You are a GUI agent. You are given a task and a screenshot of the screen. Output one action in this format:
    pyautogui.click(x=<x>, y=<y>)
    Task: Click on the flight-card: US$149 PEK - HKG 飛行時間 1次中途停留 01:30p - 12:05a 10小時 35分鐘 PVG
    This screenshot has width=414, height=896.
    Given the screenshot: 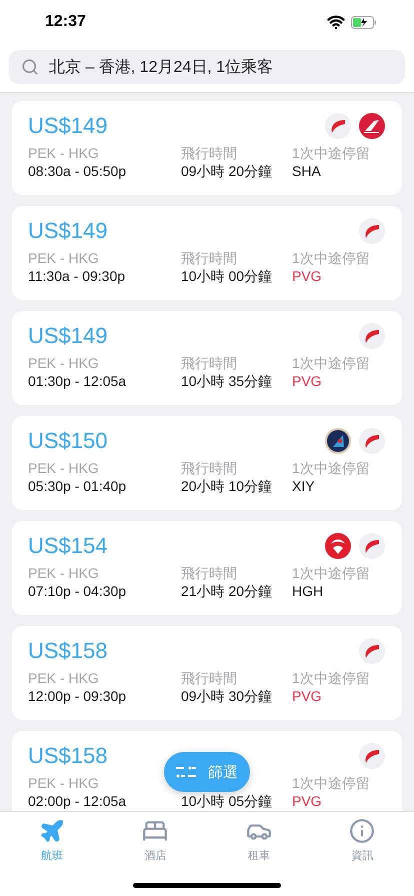 What is the action you would take?
    pyautogui.click(x=207, y=358)
    